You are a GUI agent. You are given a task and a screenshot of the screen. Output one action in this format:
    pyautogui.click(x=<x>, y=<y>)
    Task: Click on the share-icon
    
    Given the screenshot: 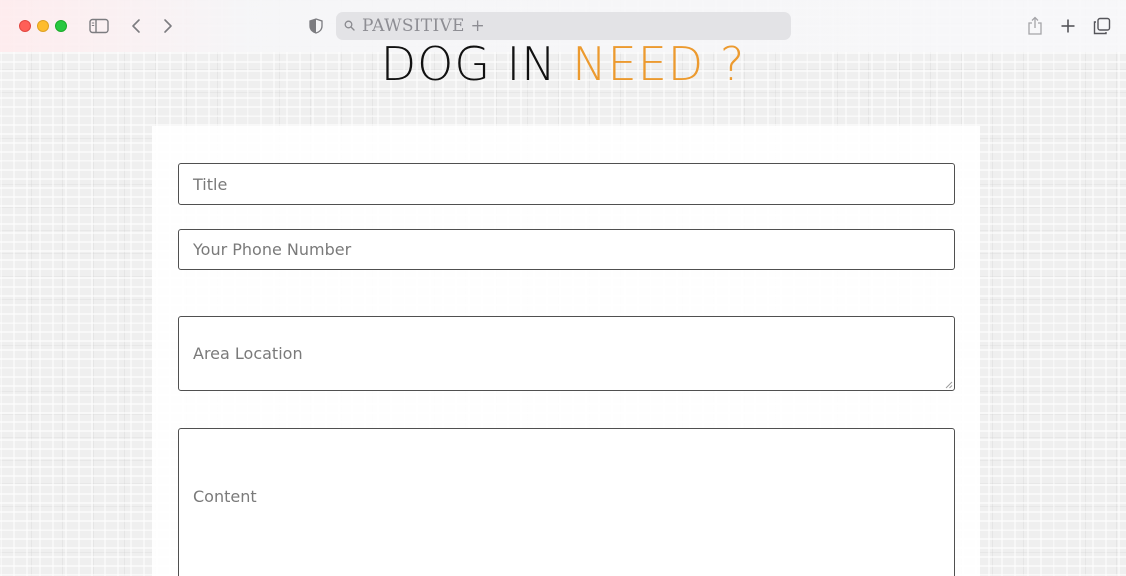 What is the action you would take?
    pyautogui.click(x=1035, y=26)
    